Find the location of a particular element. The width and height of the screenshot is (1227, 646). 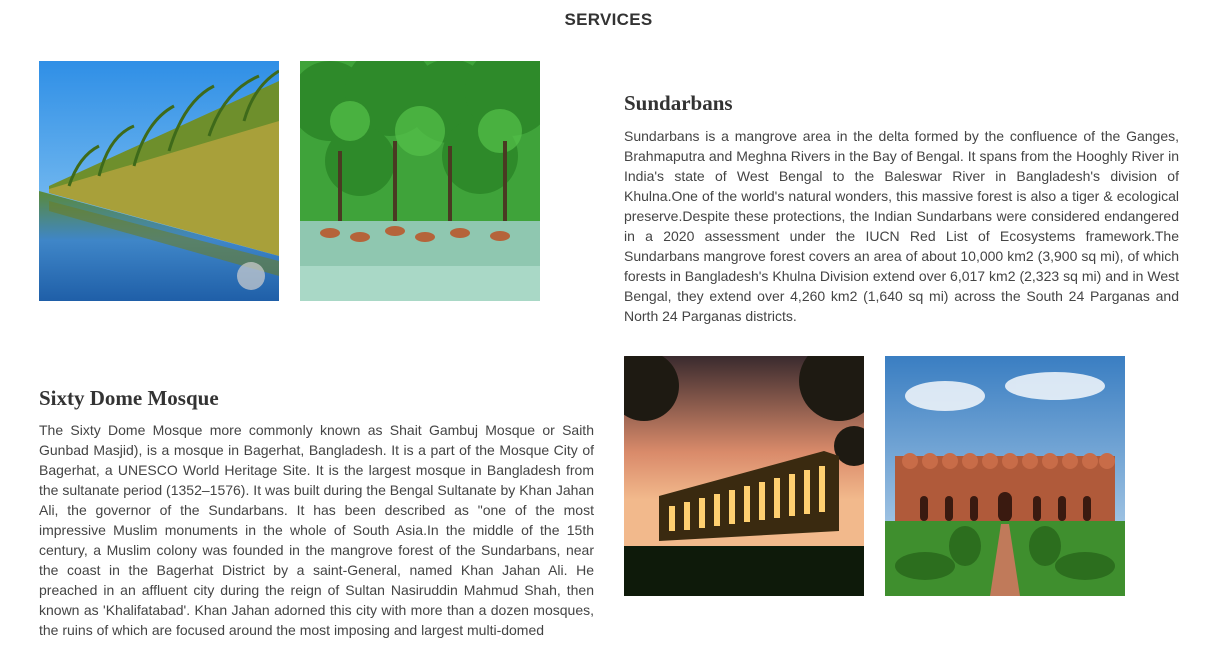

sixty-dome-mosque-heading: Sixty Dome Mosque is located at coordinates (129, 398).